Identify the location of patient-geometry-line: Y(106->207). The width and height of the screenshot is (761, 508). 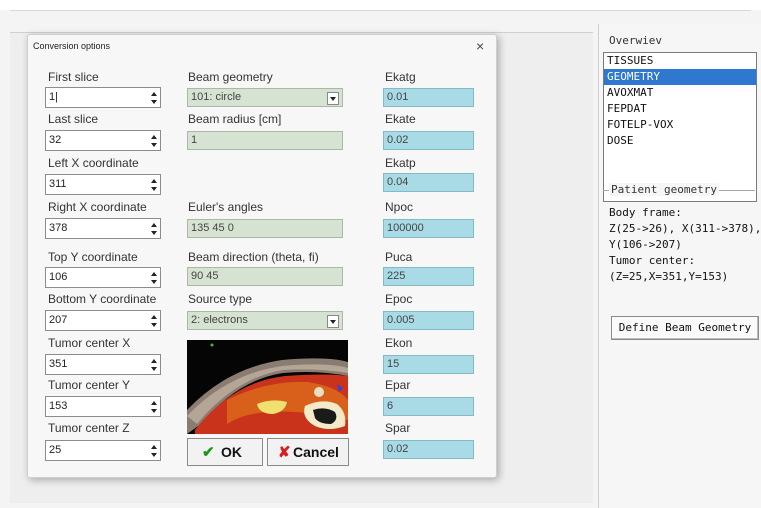
(645, 244).